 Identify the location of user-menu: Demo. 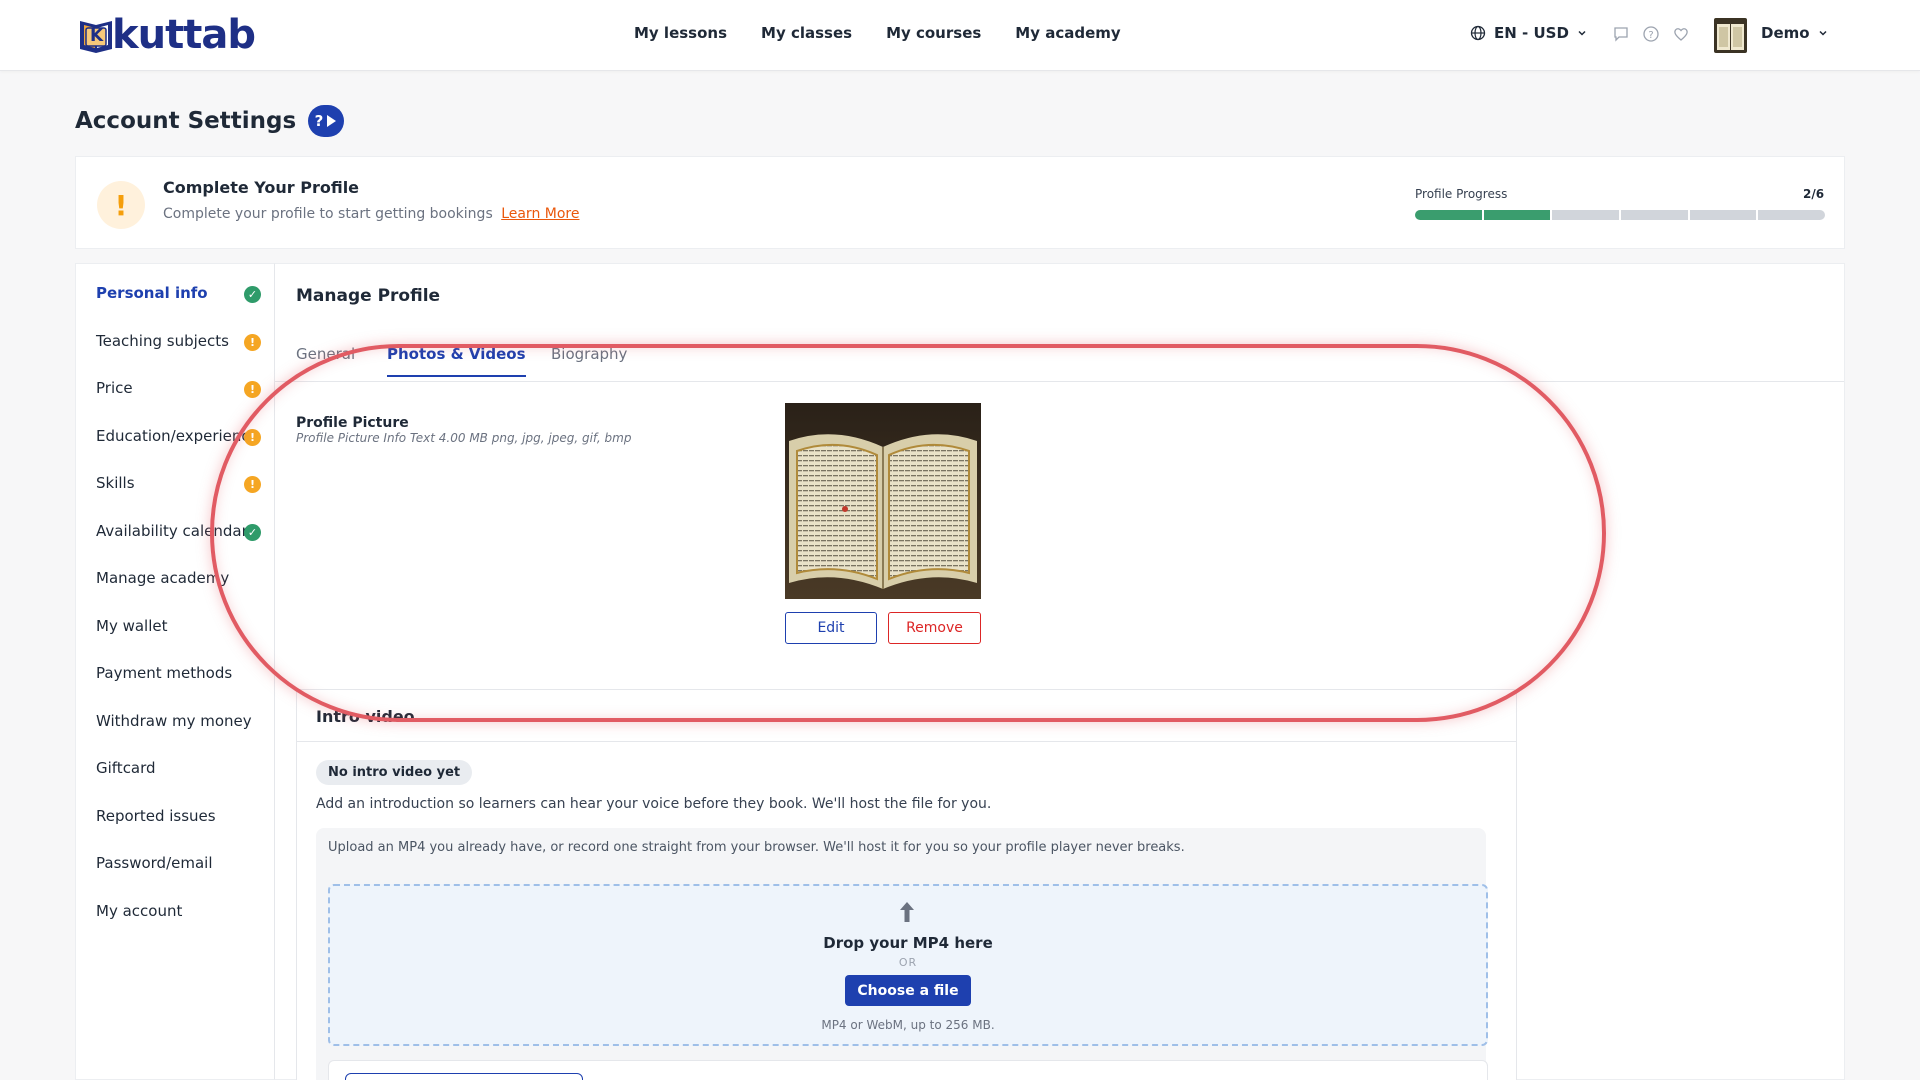
(1794, 33).